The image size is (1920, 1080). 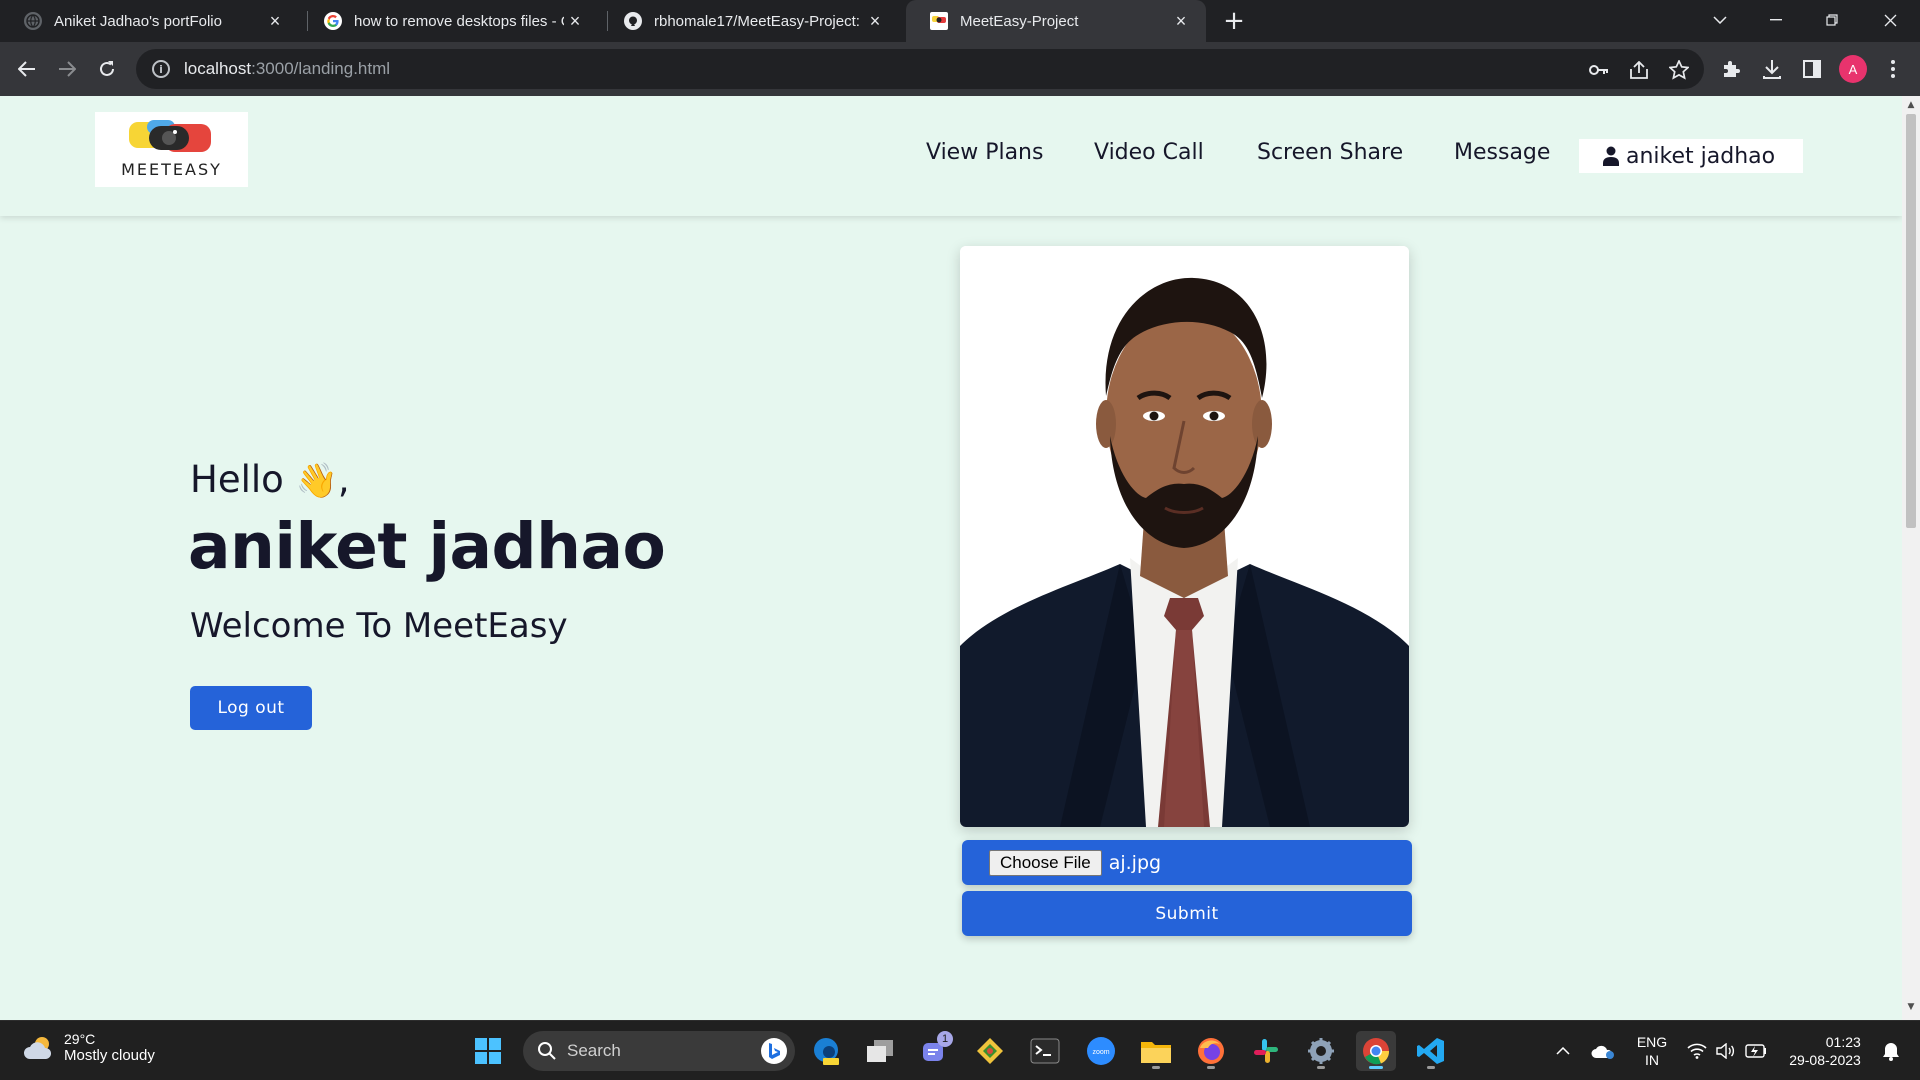 What do you see at coordinates (38, 1047) in the screenshot?
I see `cloudy-weather-icon` at bounding box center [38, 1047].